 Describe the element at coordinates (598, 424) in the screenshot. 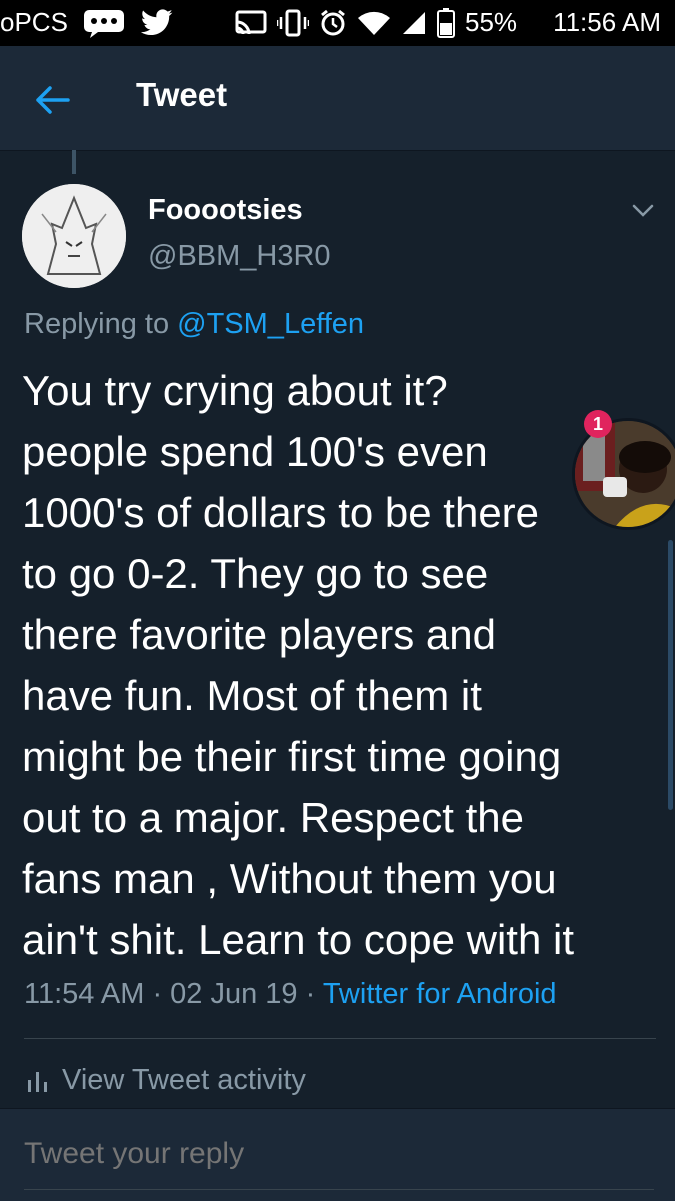

I see `chat-notification-badge: 1` at that location.